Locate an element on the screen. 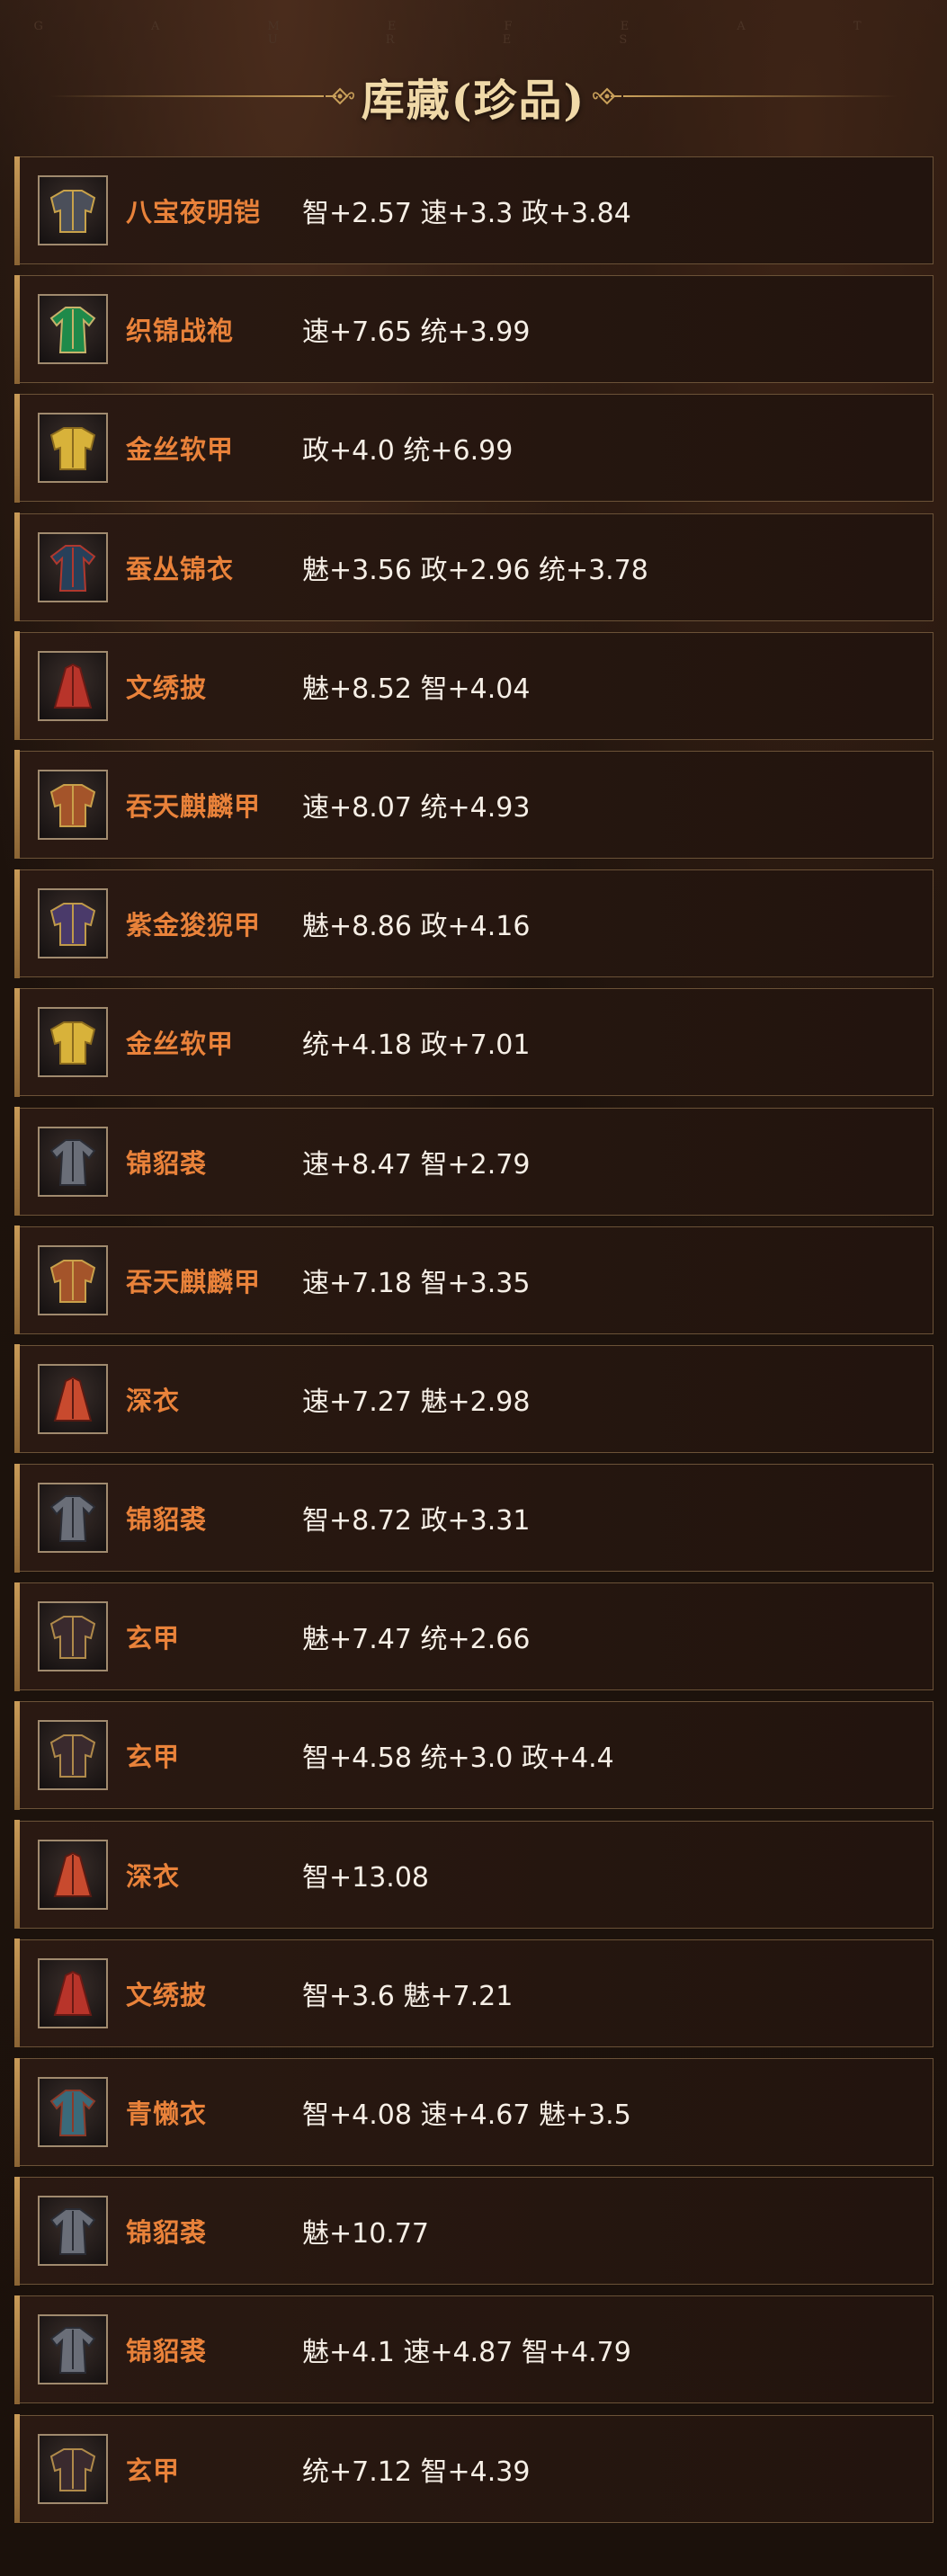 This screenshot has width=947, height=2576. list-item: 织锦战袍 速+7.65 统+3.99 is located at coordinates (473, 329).